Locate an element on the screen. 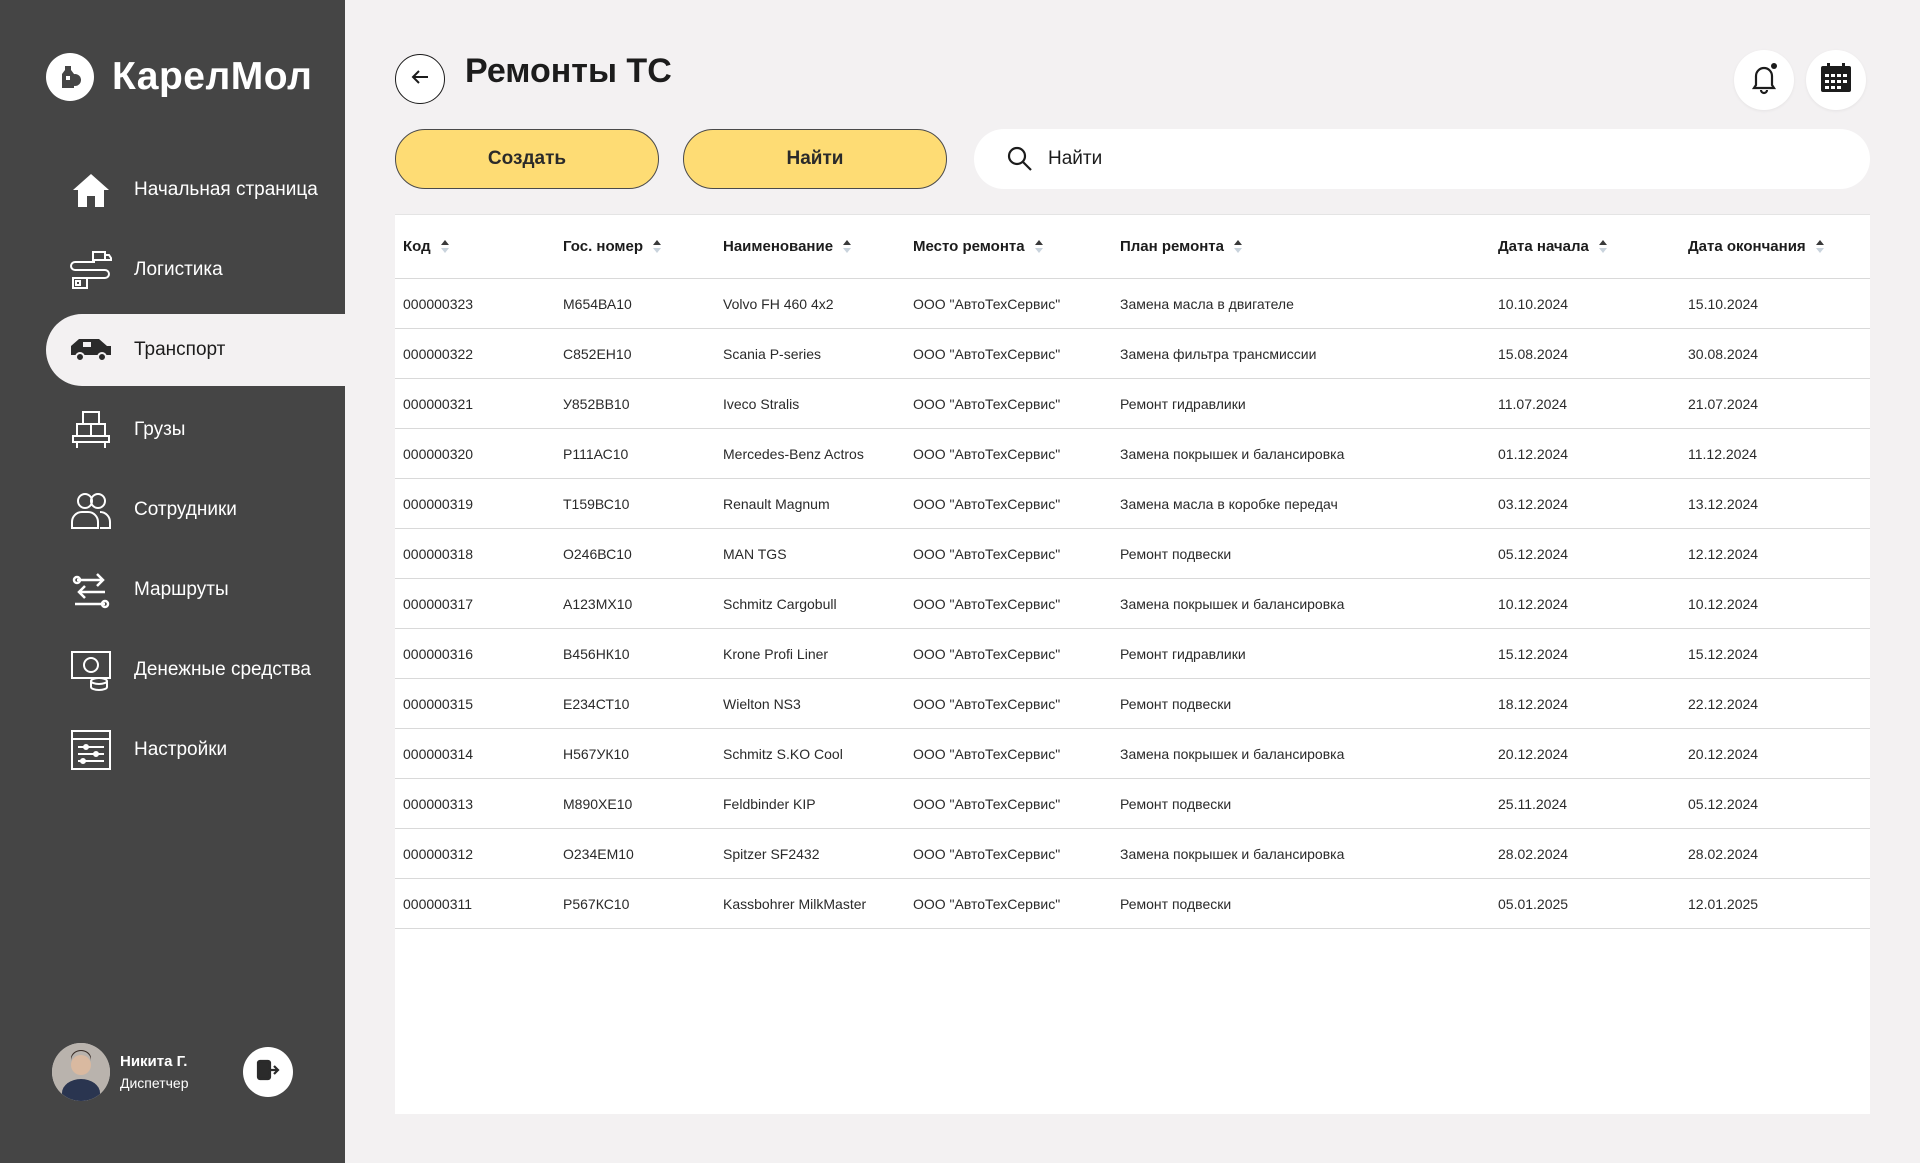  cell-start-date: 18.12.2024 is located at coordinates (1533, 703).